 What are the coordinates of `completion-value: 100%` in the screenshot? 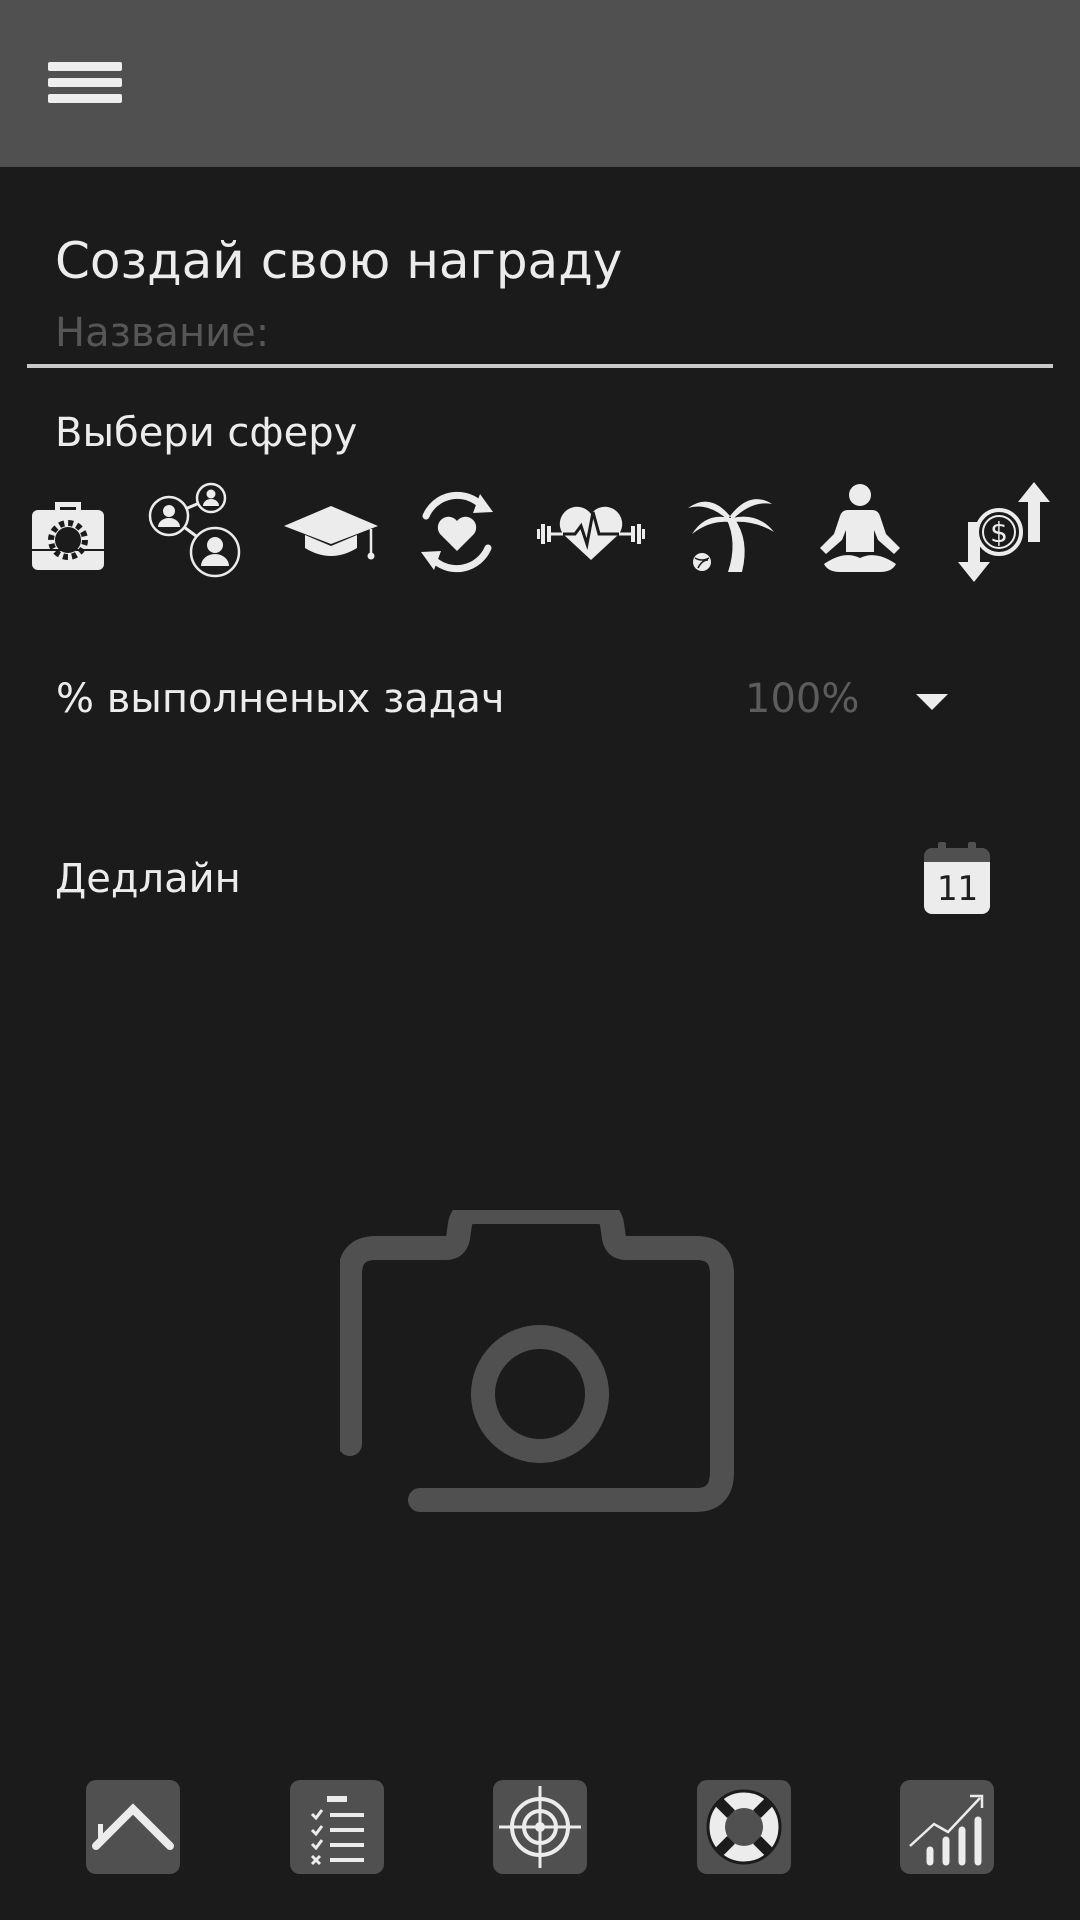 It's located at (802, 699).